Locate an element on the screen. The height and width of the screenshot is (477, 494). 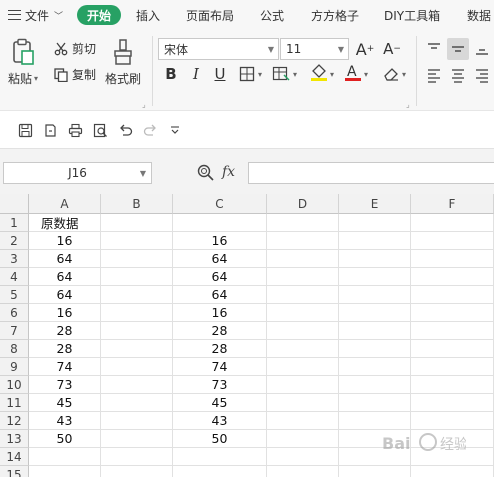
tab-page-layout: 页面布局 is located at coordinates (210, 15).